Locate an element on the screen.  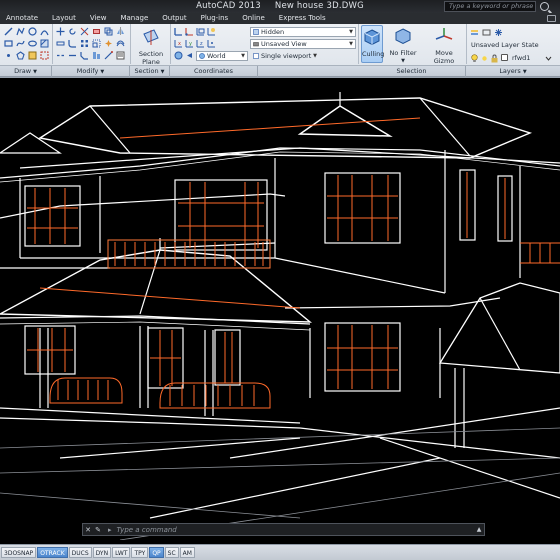
panel-section: Section ▼ is located at coordinates (150, 71).